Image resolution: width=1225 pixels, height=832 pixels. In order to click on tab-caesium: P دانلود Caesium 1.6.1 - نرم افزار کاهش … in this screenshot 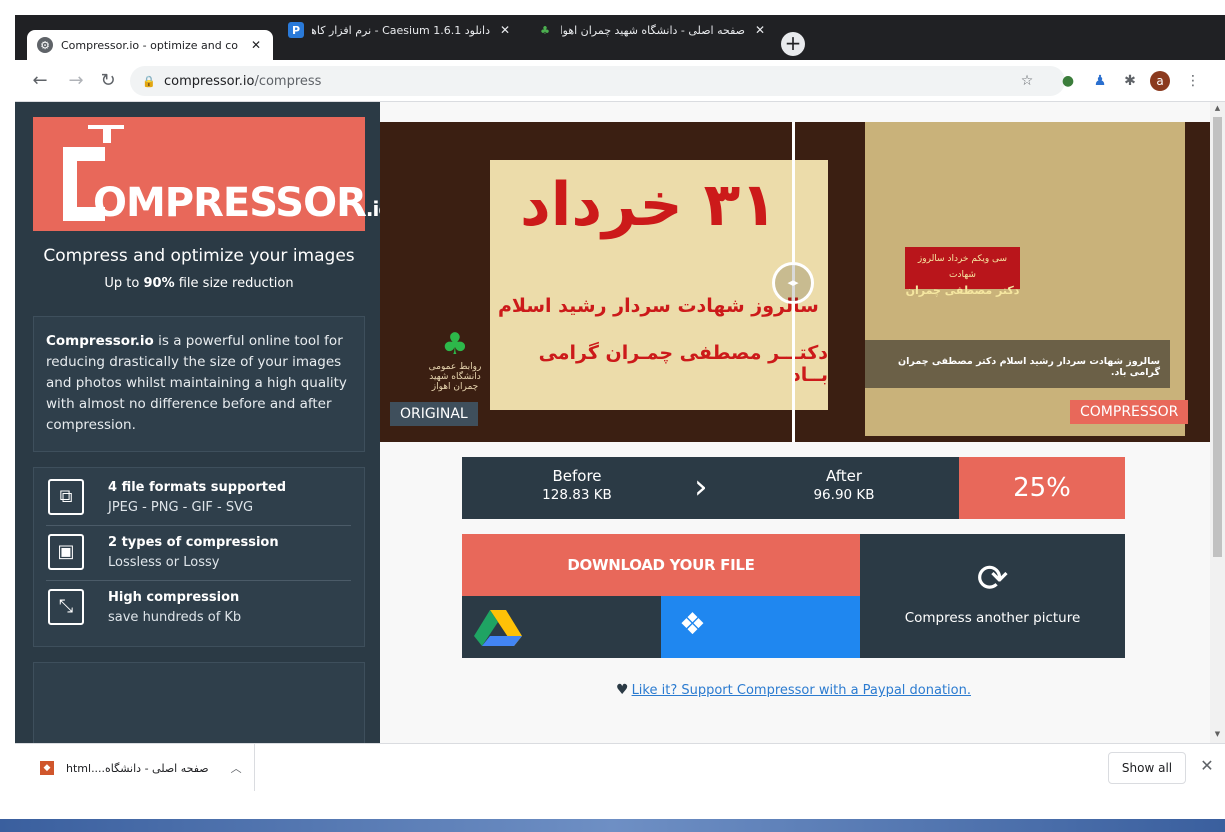, I will do `click(400, 30)`.